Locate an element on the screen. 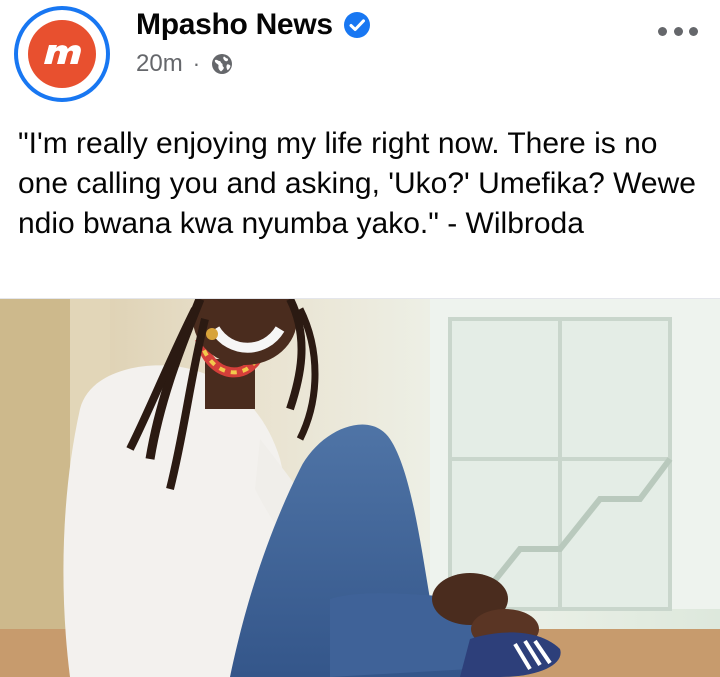 Image resolution: width=720 pixels, height=677 pixels. more-options-icon is located at coordinates (678, 31).